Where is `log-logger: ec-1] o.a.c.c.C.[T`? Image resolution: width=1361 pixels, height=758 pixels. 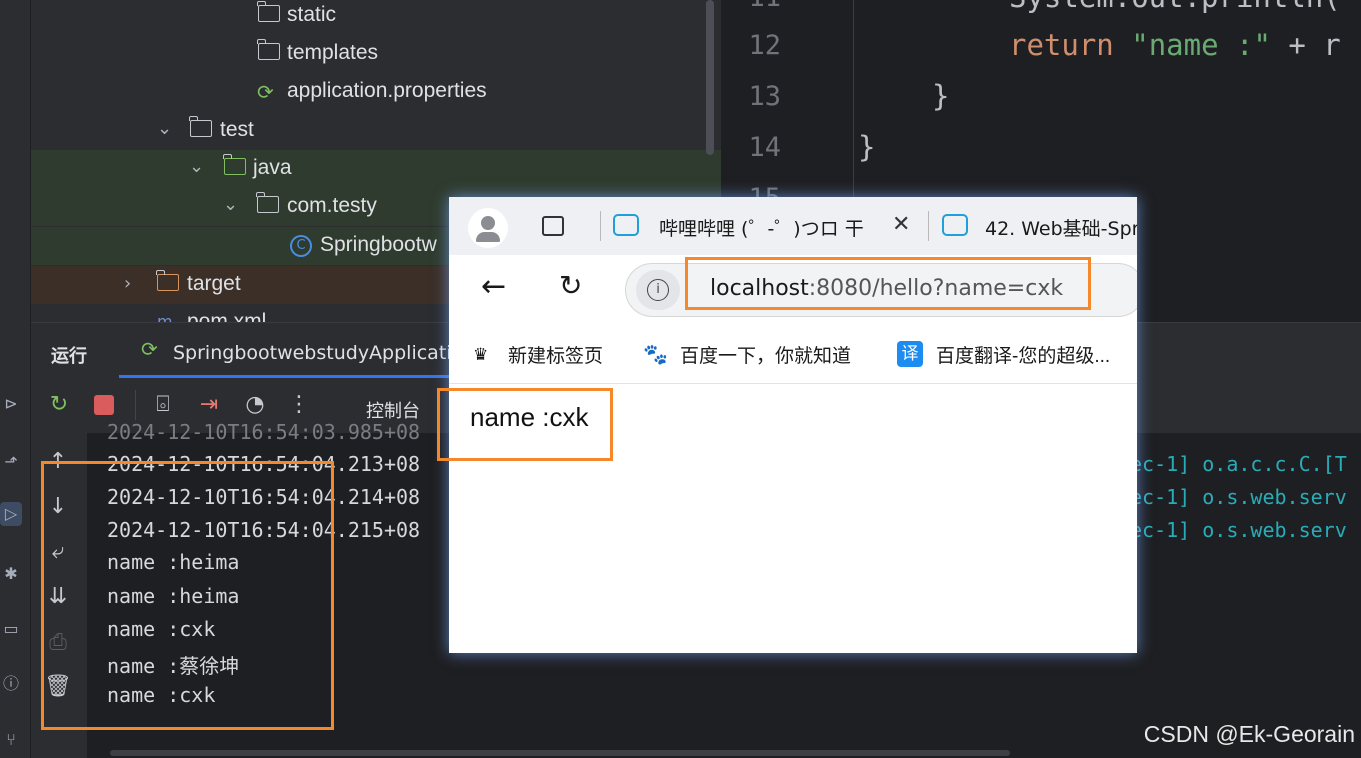 log-logger: ec-1] o.a.c.c.C.[T is located at coordinates (1238, 464).